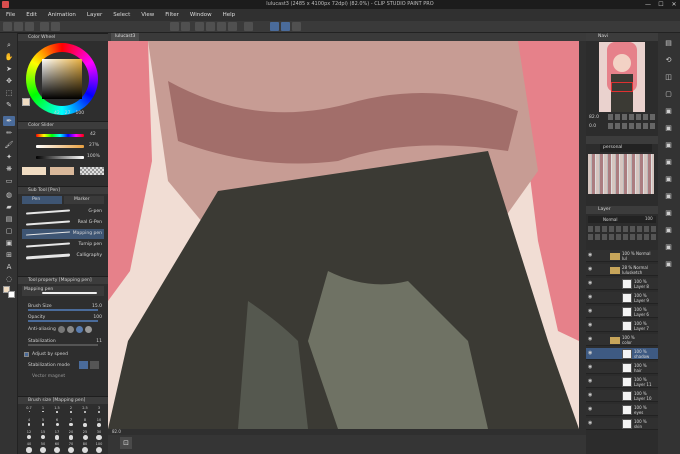 The width and height of the screenshot is (680, 454). I want to click on menu-file: File, so click(10, 15).